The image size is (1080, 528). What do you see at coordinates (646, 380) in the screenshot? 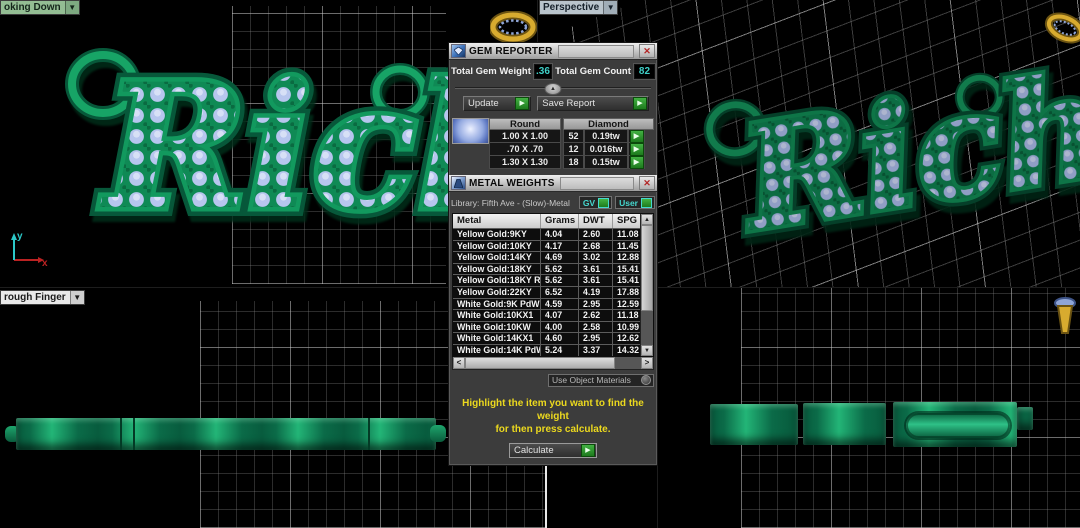
I see `option-circle-icon` at bounding box center [646, 380].